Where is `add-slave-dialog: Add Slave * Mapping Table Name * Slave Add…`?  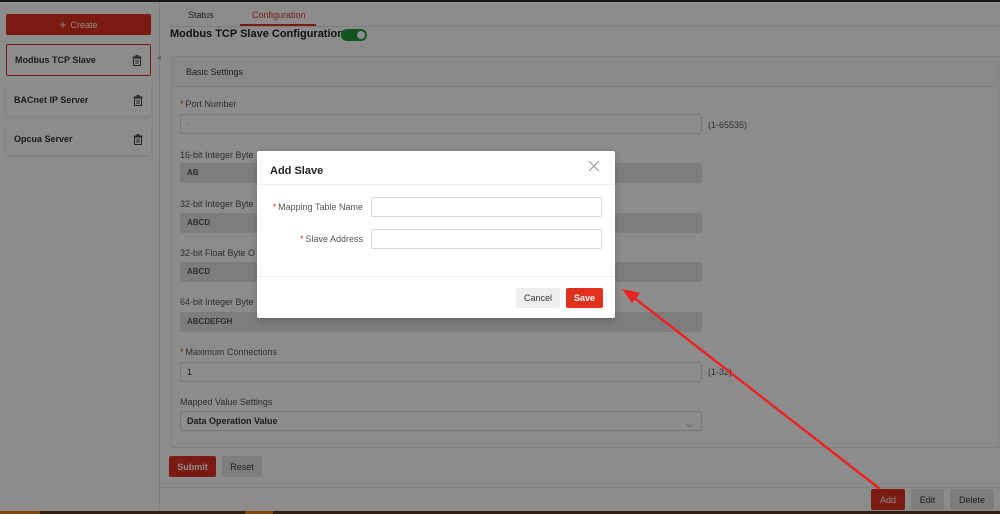
add-slave-dialog: Add Slave * Mapping Table Name * Slave Add… is located at coordinates (436, 234).